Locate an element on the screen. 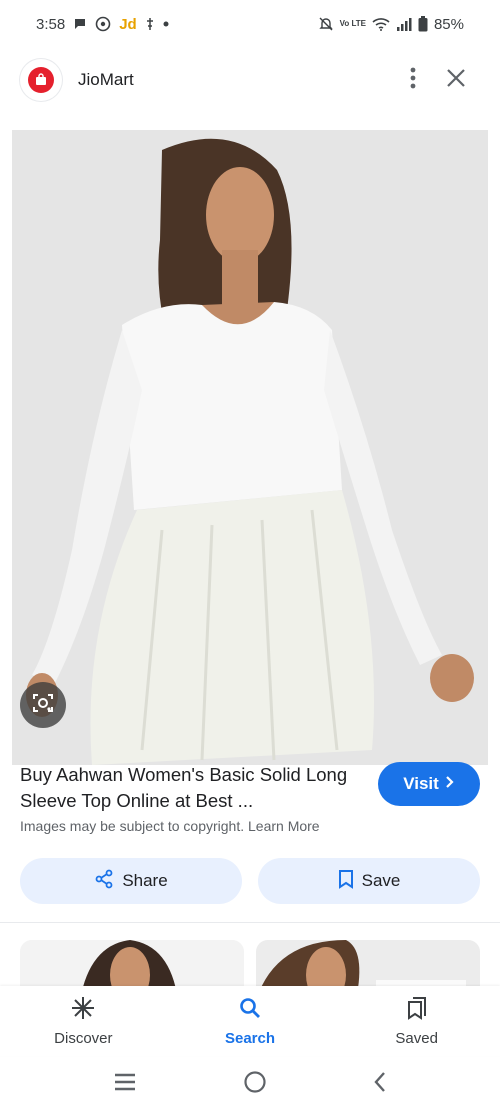 This screenshot has width=500, height=1111. visit-label: Visit is located at coordinates (421, 783).